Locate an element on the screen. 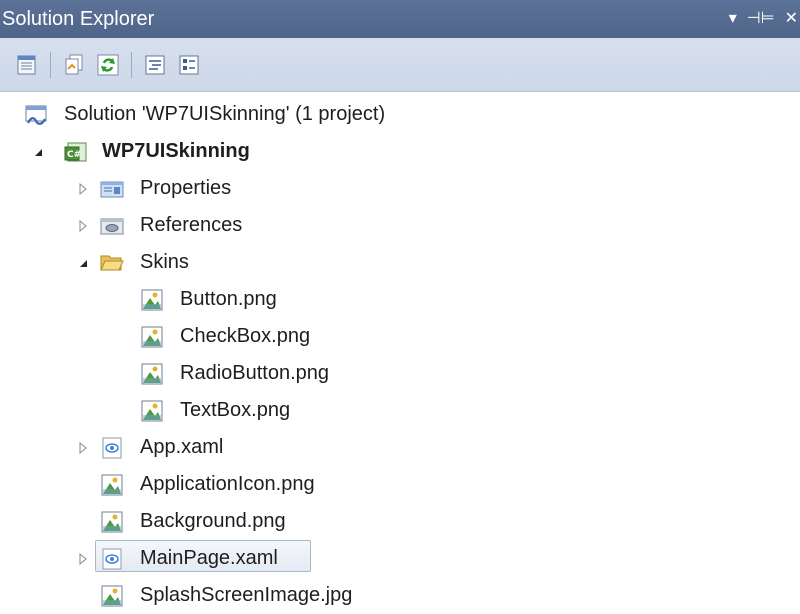  tree-node-label: Background.png is located at coordinates (213, 521).